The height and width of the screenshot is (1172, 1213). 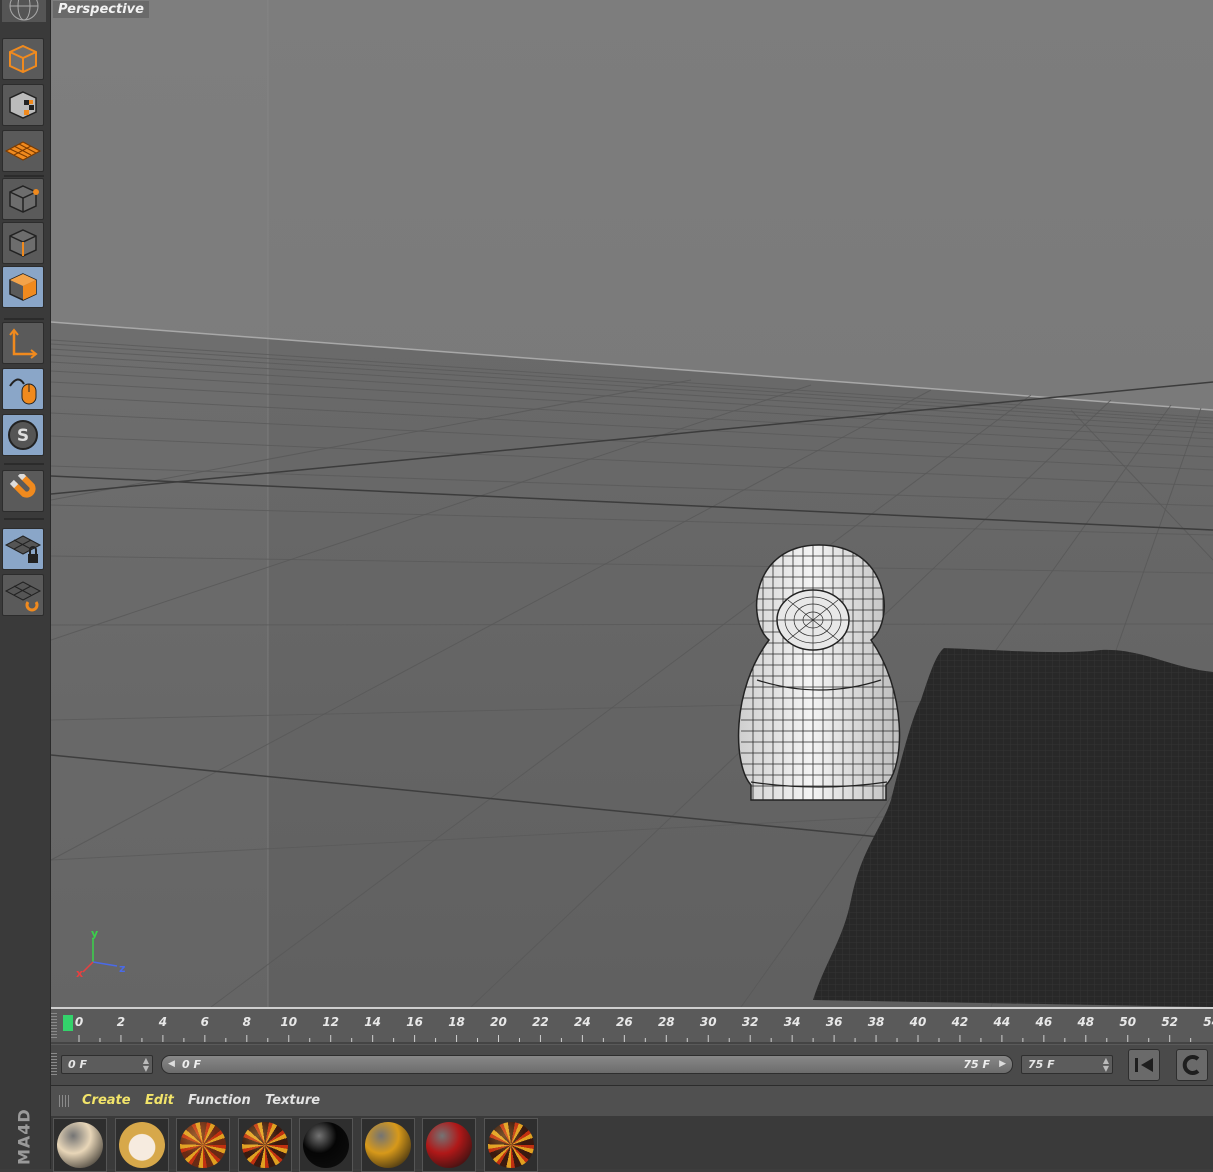 I want to click on workplane-mode-icon, so click(x=23, y=151).